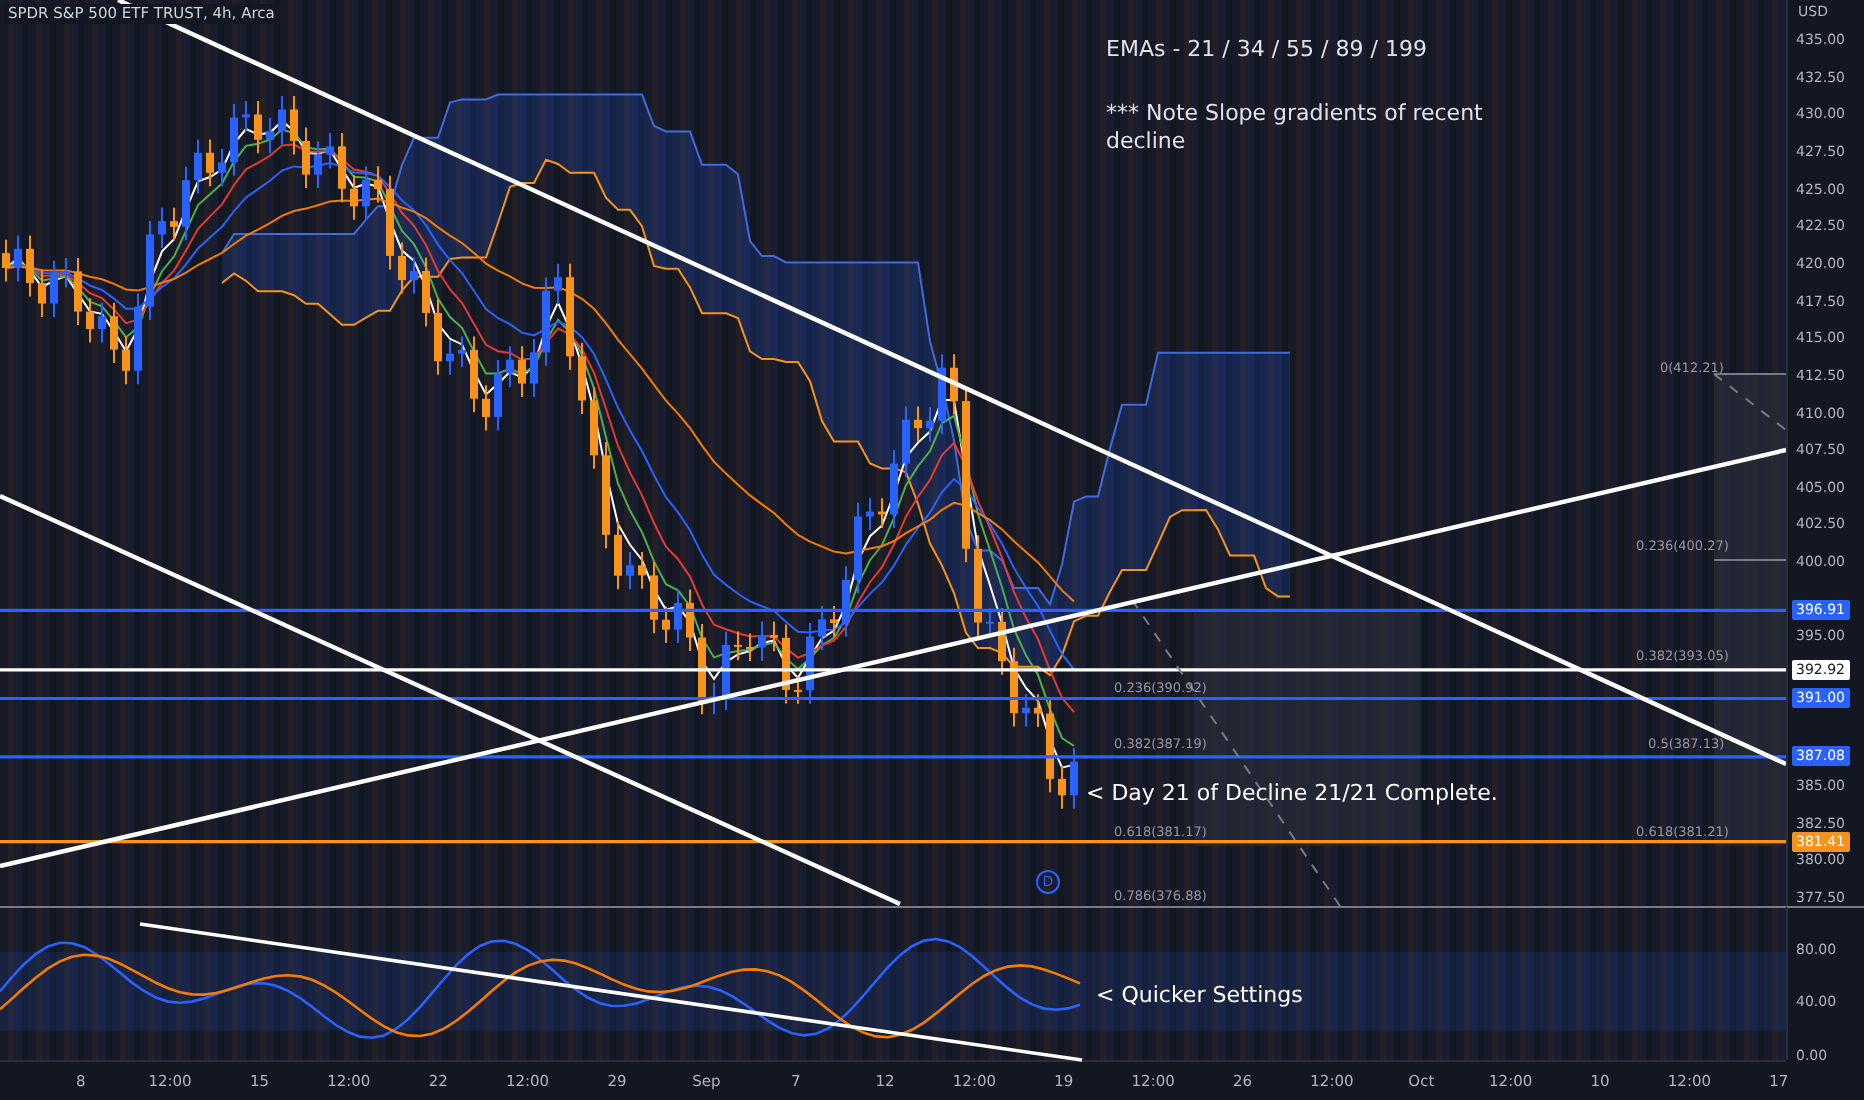  Describe the element at coordinates (1292, 794) in the screenshot. I see `annotation-text: < Day 21 of Decline 21/21 Complete.` at that location.